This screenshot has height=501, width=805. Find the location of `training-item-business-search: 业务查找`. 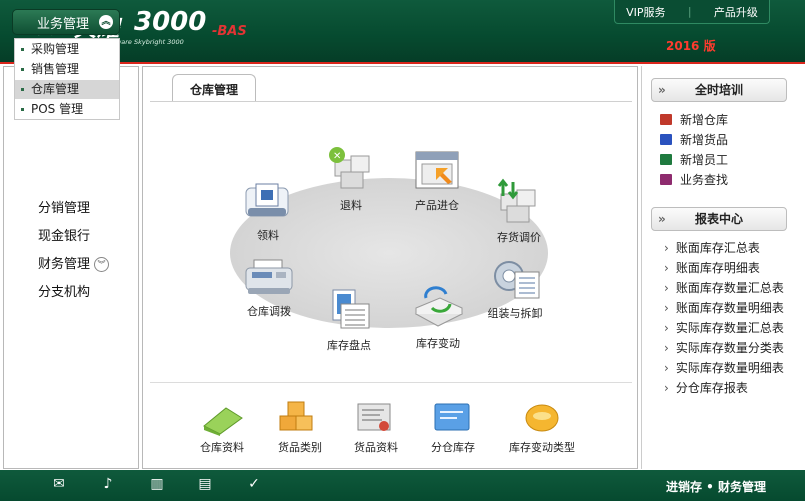

training-item-business-search: 业务查找 is located at coordinates (694, 179).